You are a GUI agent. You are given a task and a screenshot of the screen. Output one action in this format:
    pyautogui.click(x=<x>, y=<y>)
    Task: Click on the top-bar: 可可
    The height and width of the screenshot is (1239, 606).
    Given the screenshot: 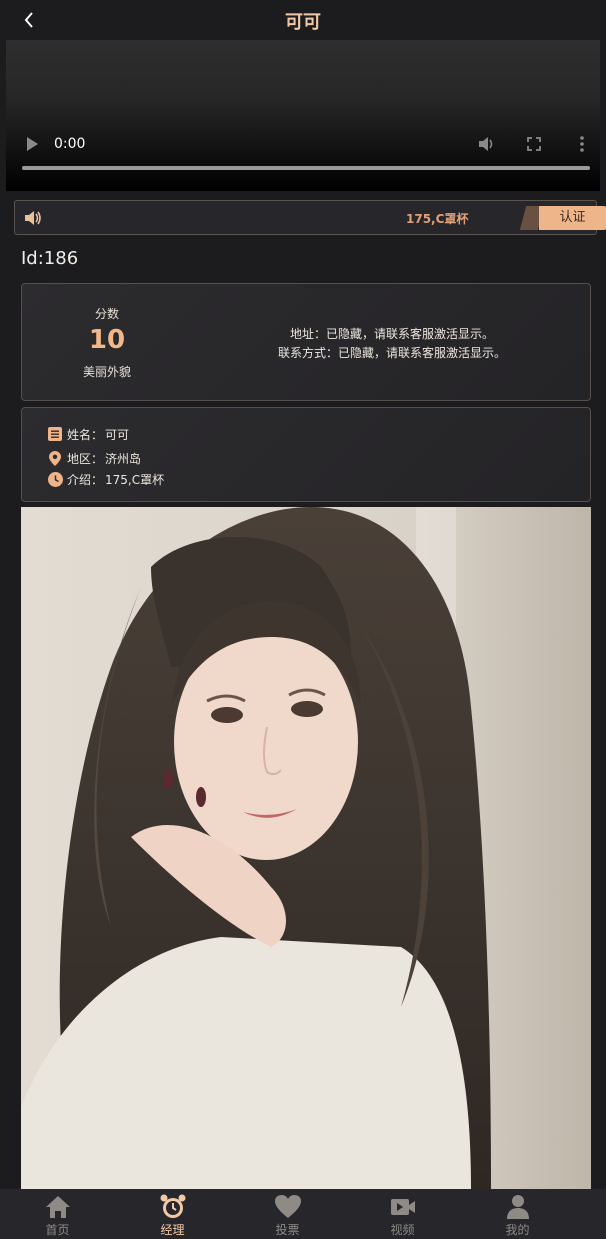 What is the action you would take?
    pyautogui.click(x=303, y=20)
    